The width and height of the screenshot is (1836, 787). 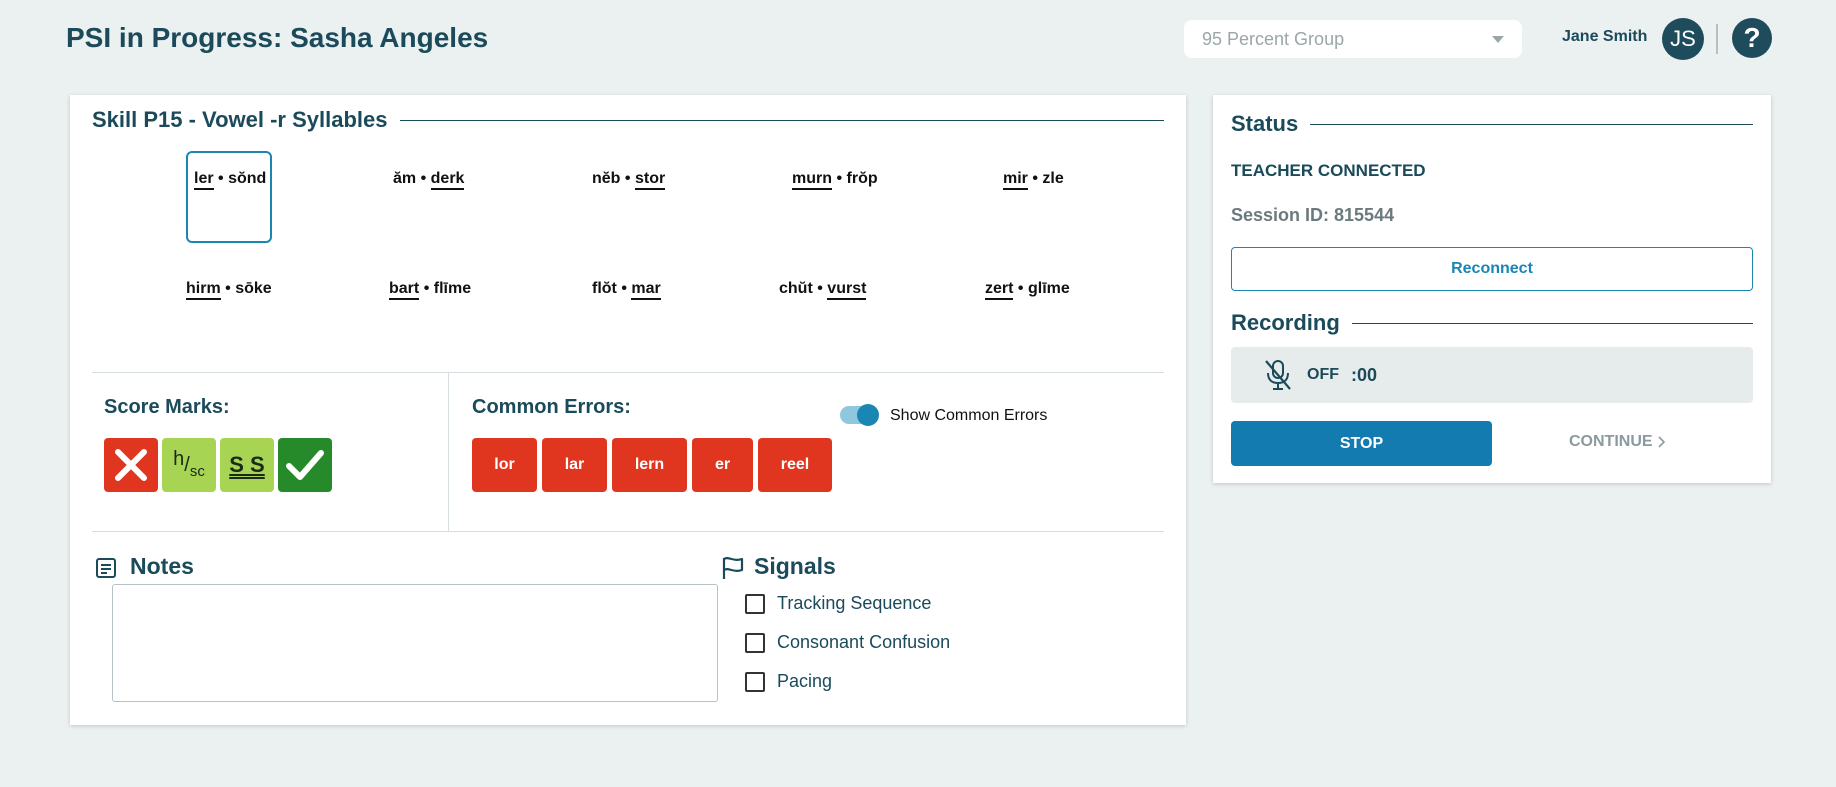 I want to click on word-item: zert • glīme, so click(x=1027, y=290).